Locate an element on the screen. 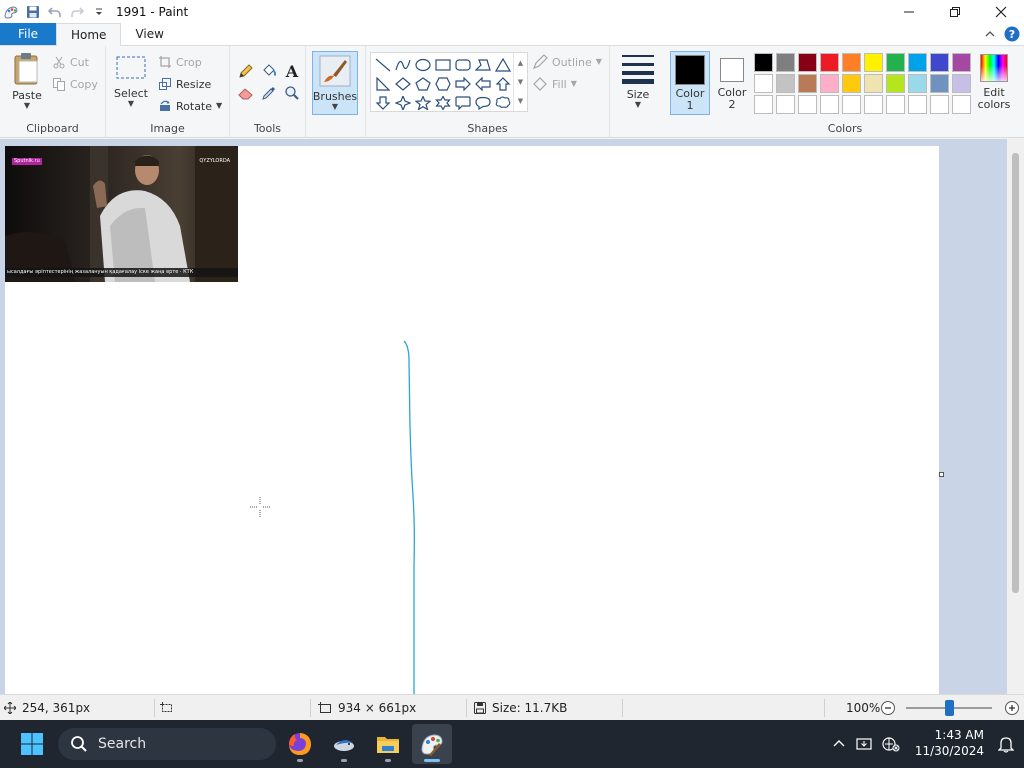  magnifier-icon is located at coordinates (291, 93).